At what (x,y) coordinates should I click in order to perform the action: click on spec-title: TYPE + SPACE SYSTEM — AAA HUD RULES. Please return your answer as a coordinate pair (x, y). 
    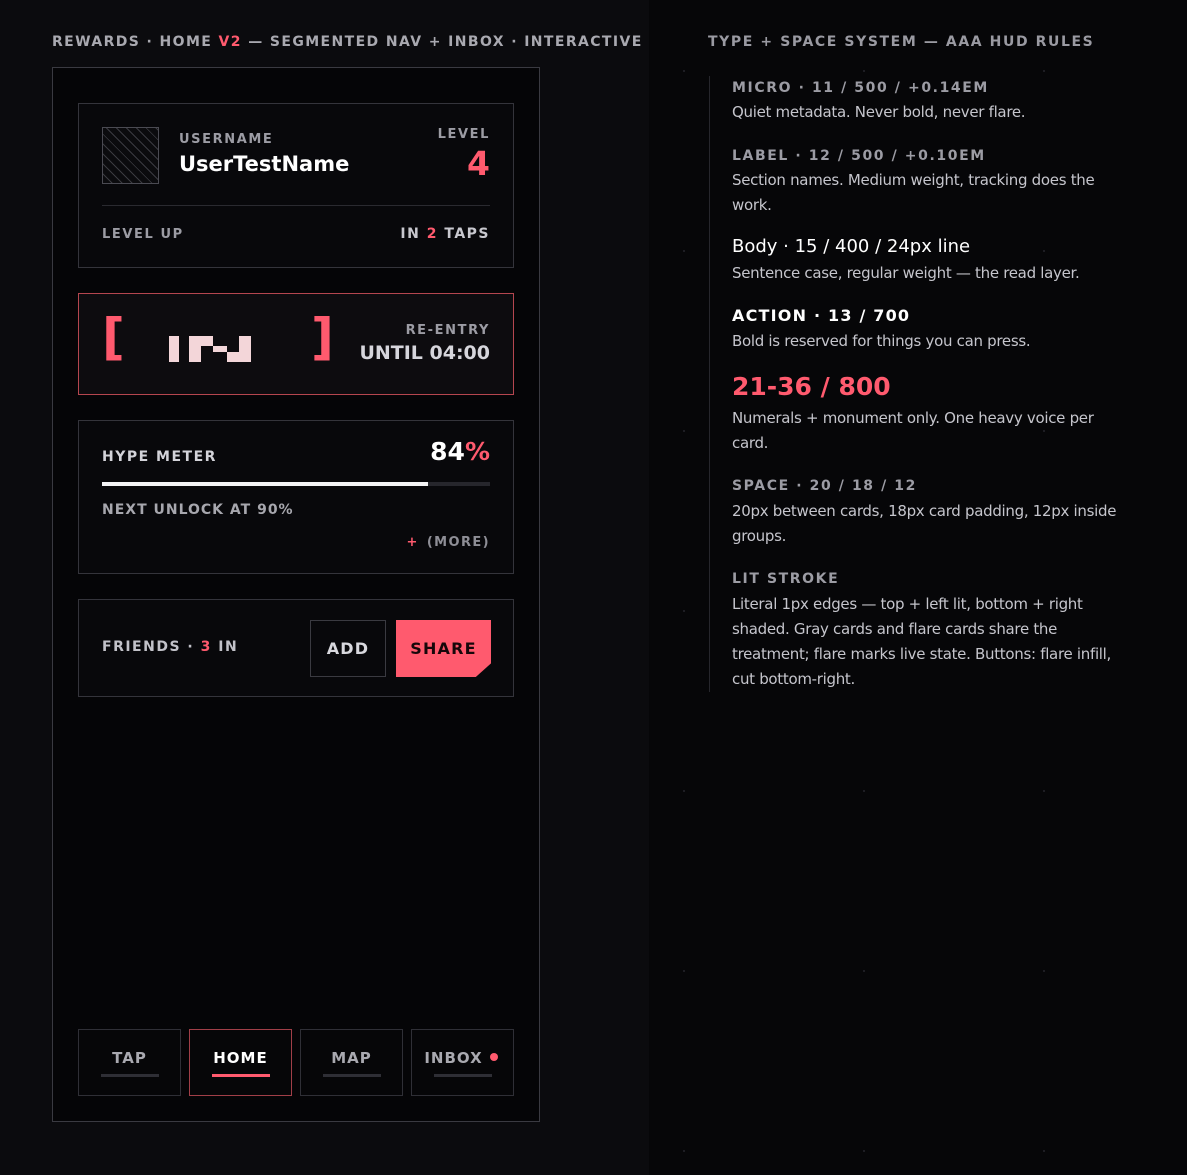
    Looking at the image, I should click on (901, 42).